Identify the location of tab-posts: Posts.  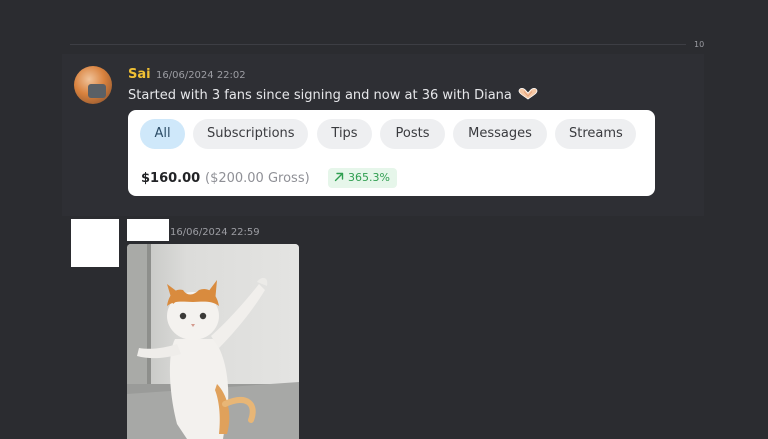
(412, 134).